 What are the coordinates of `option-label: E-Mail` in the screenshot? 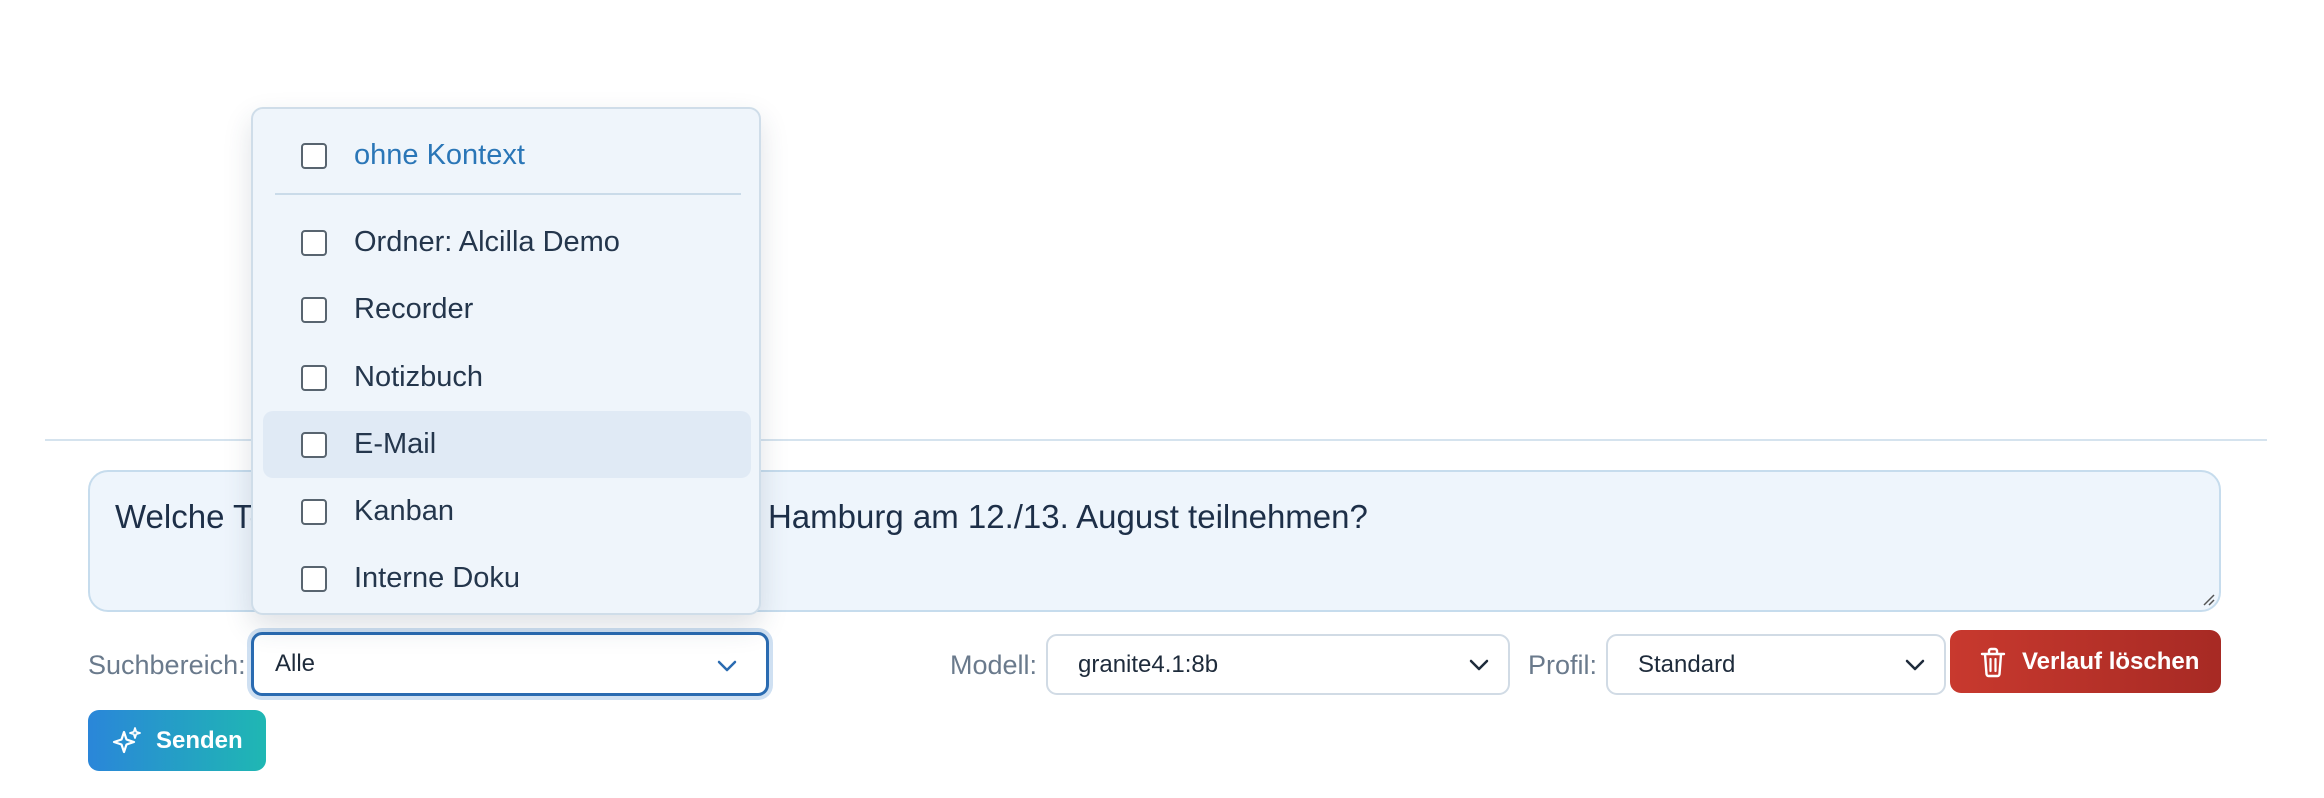 It's located at (395, 444).